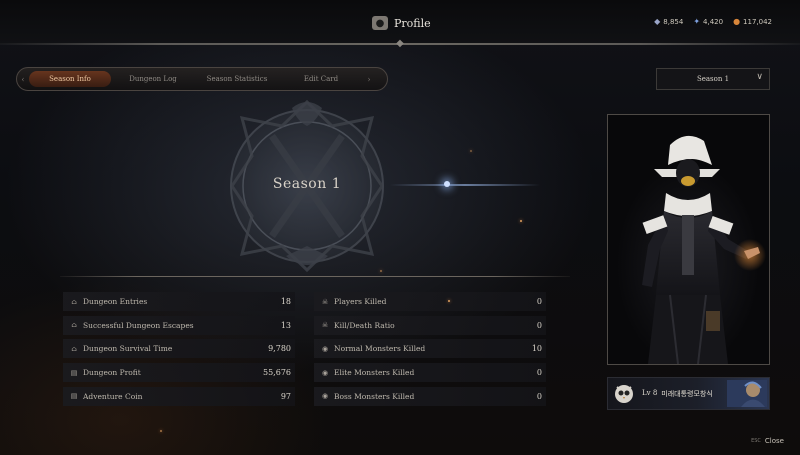  What do you see at coordinates (279, 349) in the screenshot?
I see `stat-value: 9,780` at bounding box center [279, 349].